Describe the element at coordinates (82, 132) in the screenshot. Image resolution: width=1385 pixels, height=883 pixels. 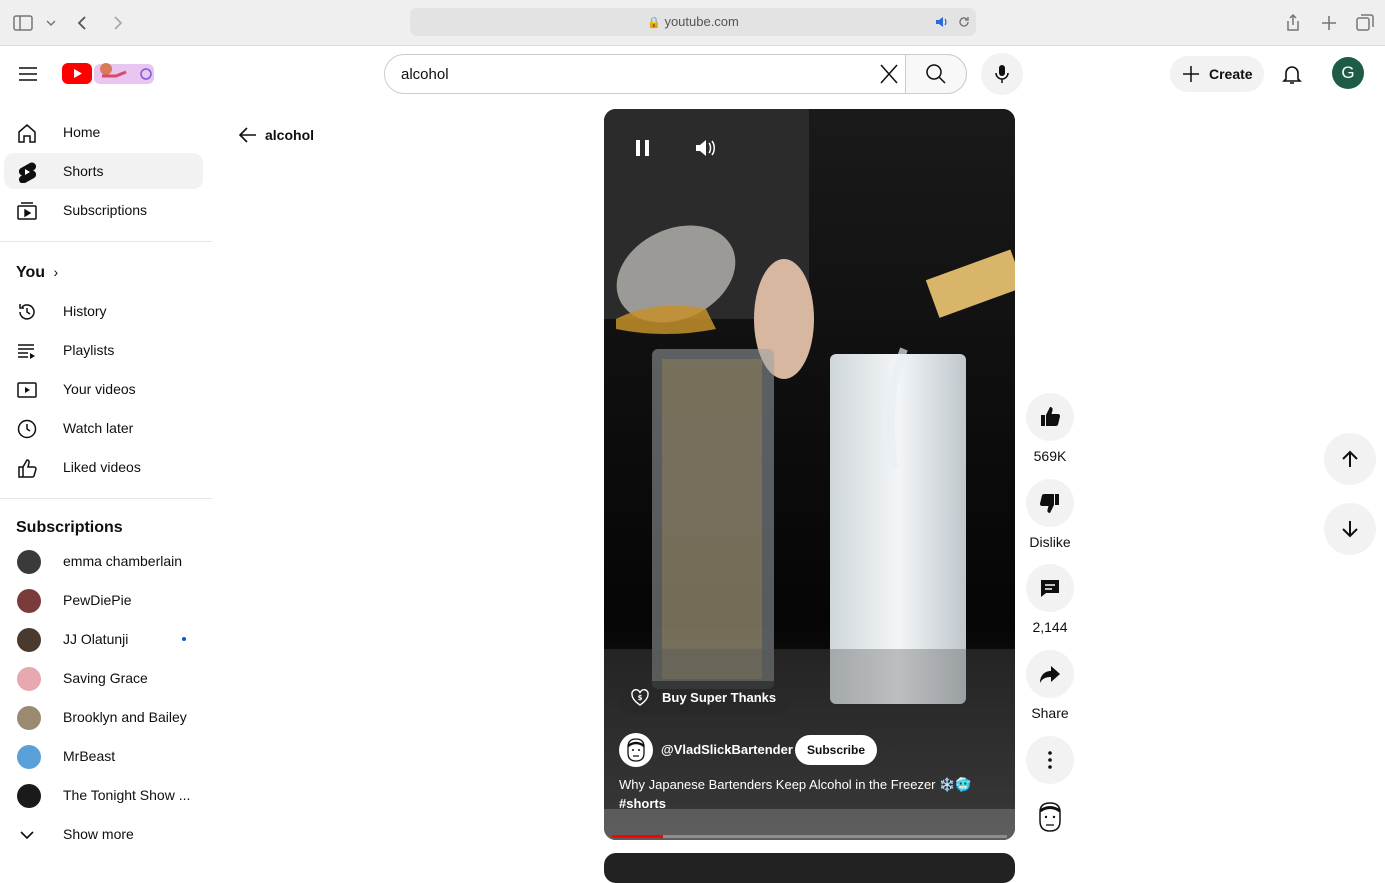
I see `sidebar-item-label: Home` at that location.